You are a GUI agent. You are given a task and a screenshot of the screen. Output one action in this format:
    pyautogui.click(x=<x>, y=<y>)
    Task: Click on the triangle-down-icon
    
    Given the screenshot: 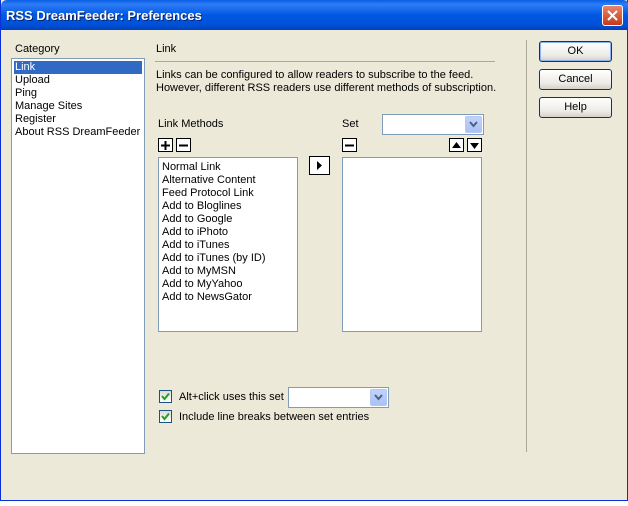 What is the action you would take?
    pyautogui.click(x=474, y=146)
    